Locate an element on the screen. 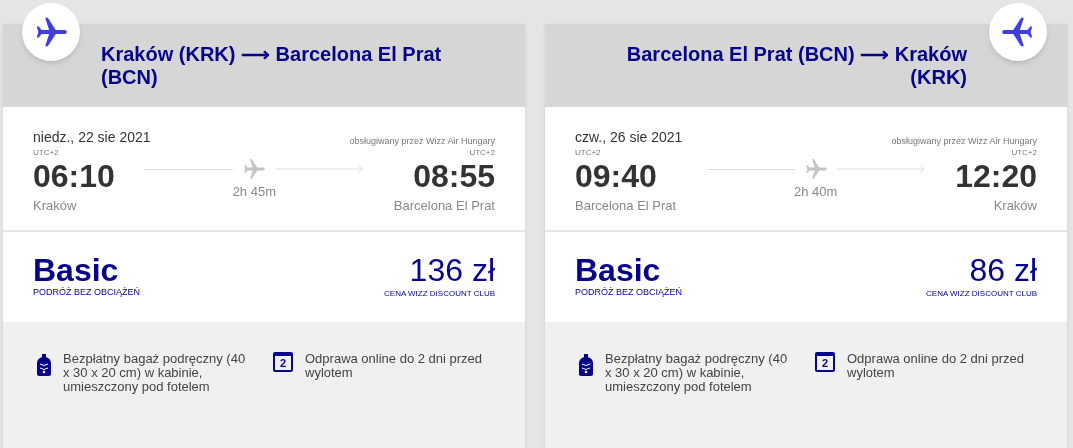 Image resolution: width=1073 pixels, height=448 pixels. flight-duration: 2h 45m is located at coordinates (254, 192).